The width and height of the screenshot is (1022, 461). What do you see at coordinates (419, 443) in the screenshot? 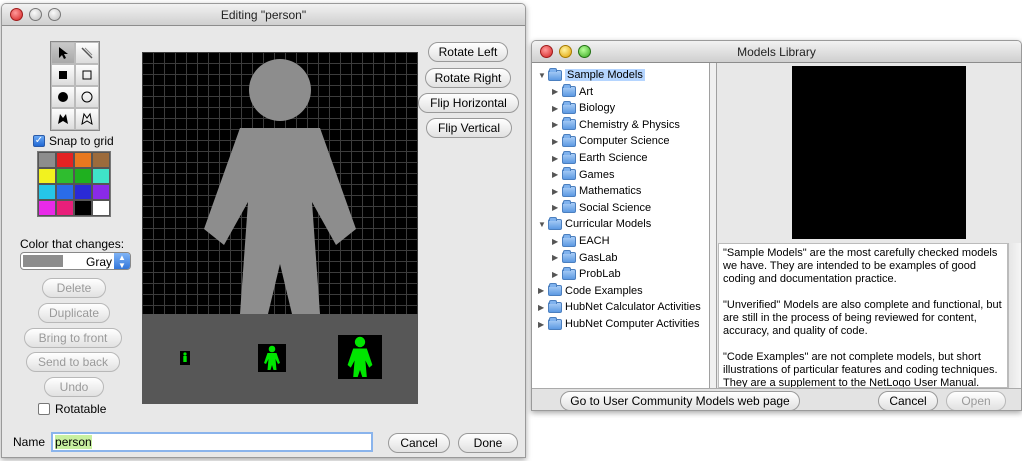
I see `editor-cancel-button: Cancel` at bounding box center [419, 443].